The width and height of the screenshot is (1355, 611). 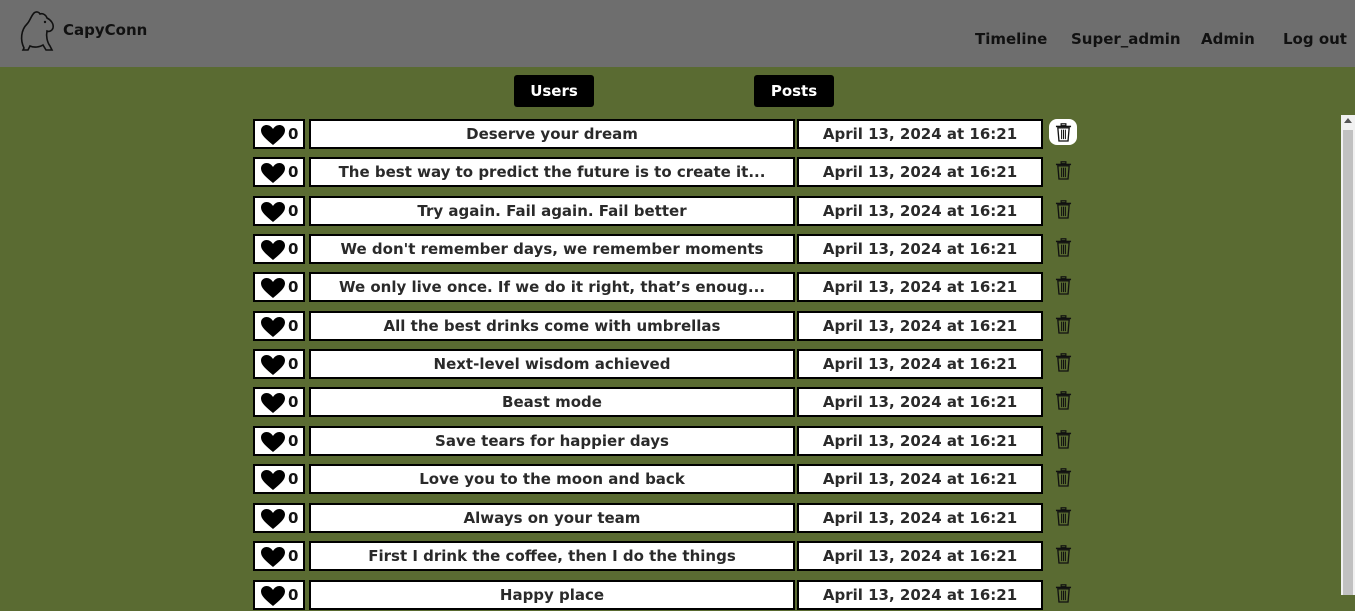 I want to click on post-title: Try again. Fail again. Fail better, so click(x=552, y=211).